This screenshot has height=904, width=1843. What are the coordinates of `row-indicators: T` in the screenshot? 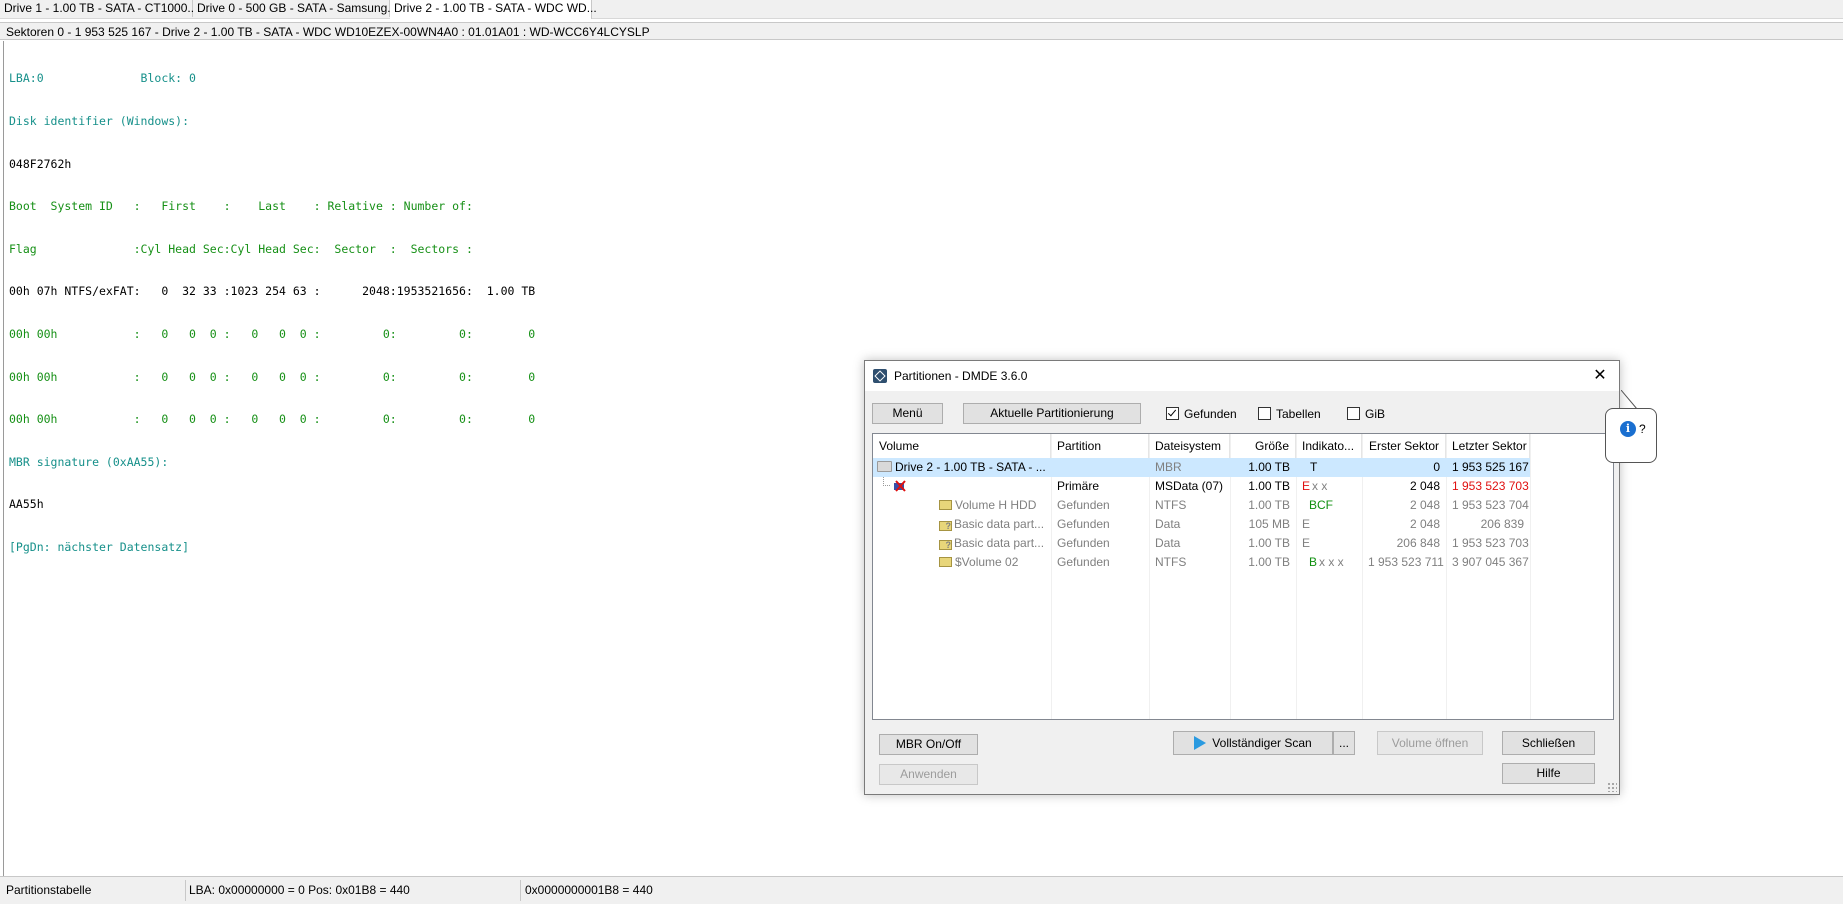 It's located at (1314, 467).